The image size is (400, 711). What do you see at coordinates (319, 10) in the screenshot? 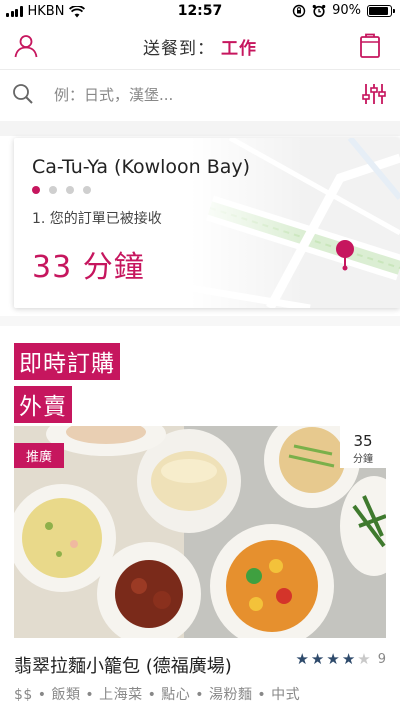
I see `alarm-icon` at bounding box center [319, 10].